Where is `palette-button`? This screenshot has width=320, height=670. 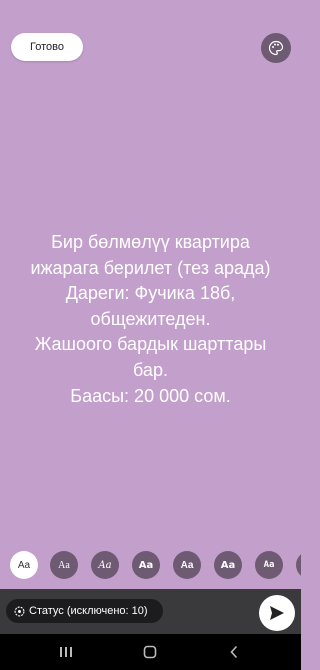
palette-button is located at coordinates (276, 48).